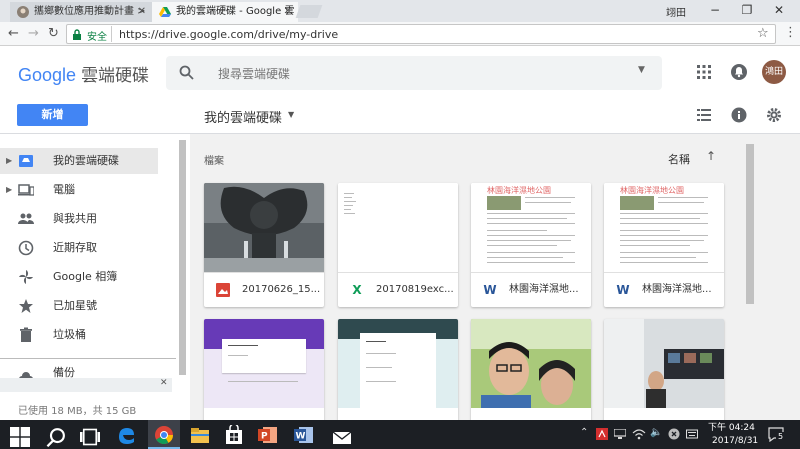  I want to click on sidebar-item-photos: Google 相簿, so click(79, 277).